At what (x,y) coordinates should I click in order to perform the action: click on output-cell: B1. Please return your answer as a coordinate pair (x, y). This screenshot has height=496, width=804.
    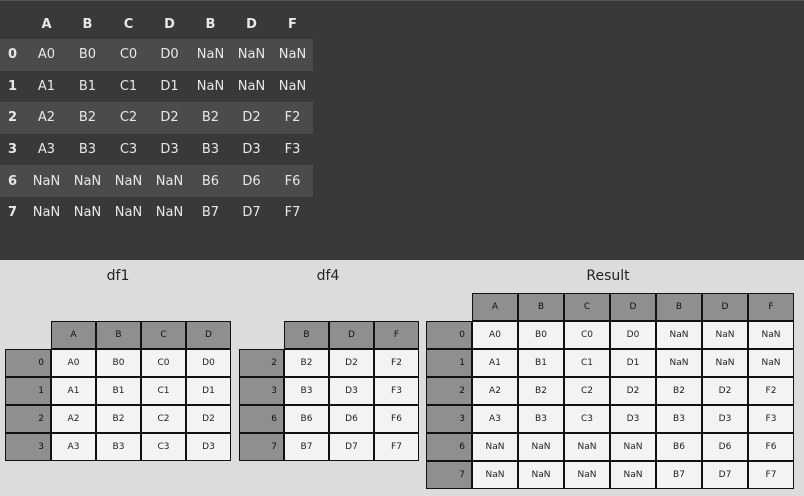
    Looking at the image, I should click on (87, 86).